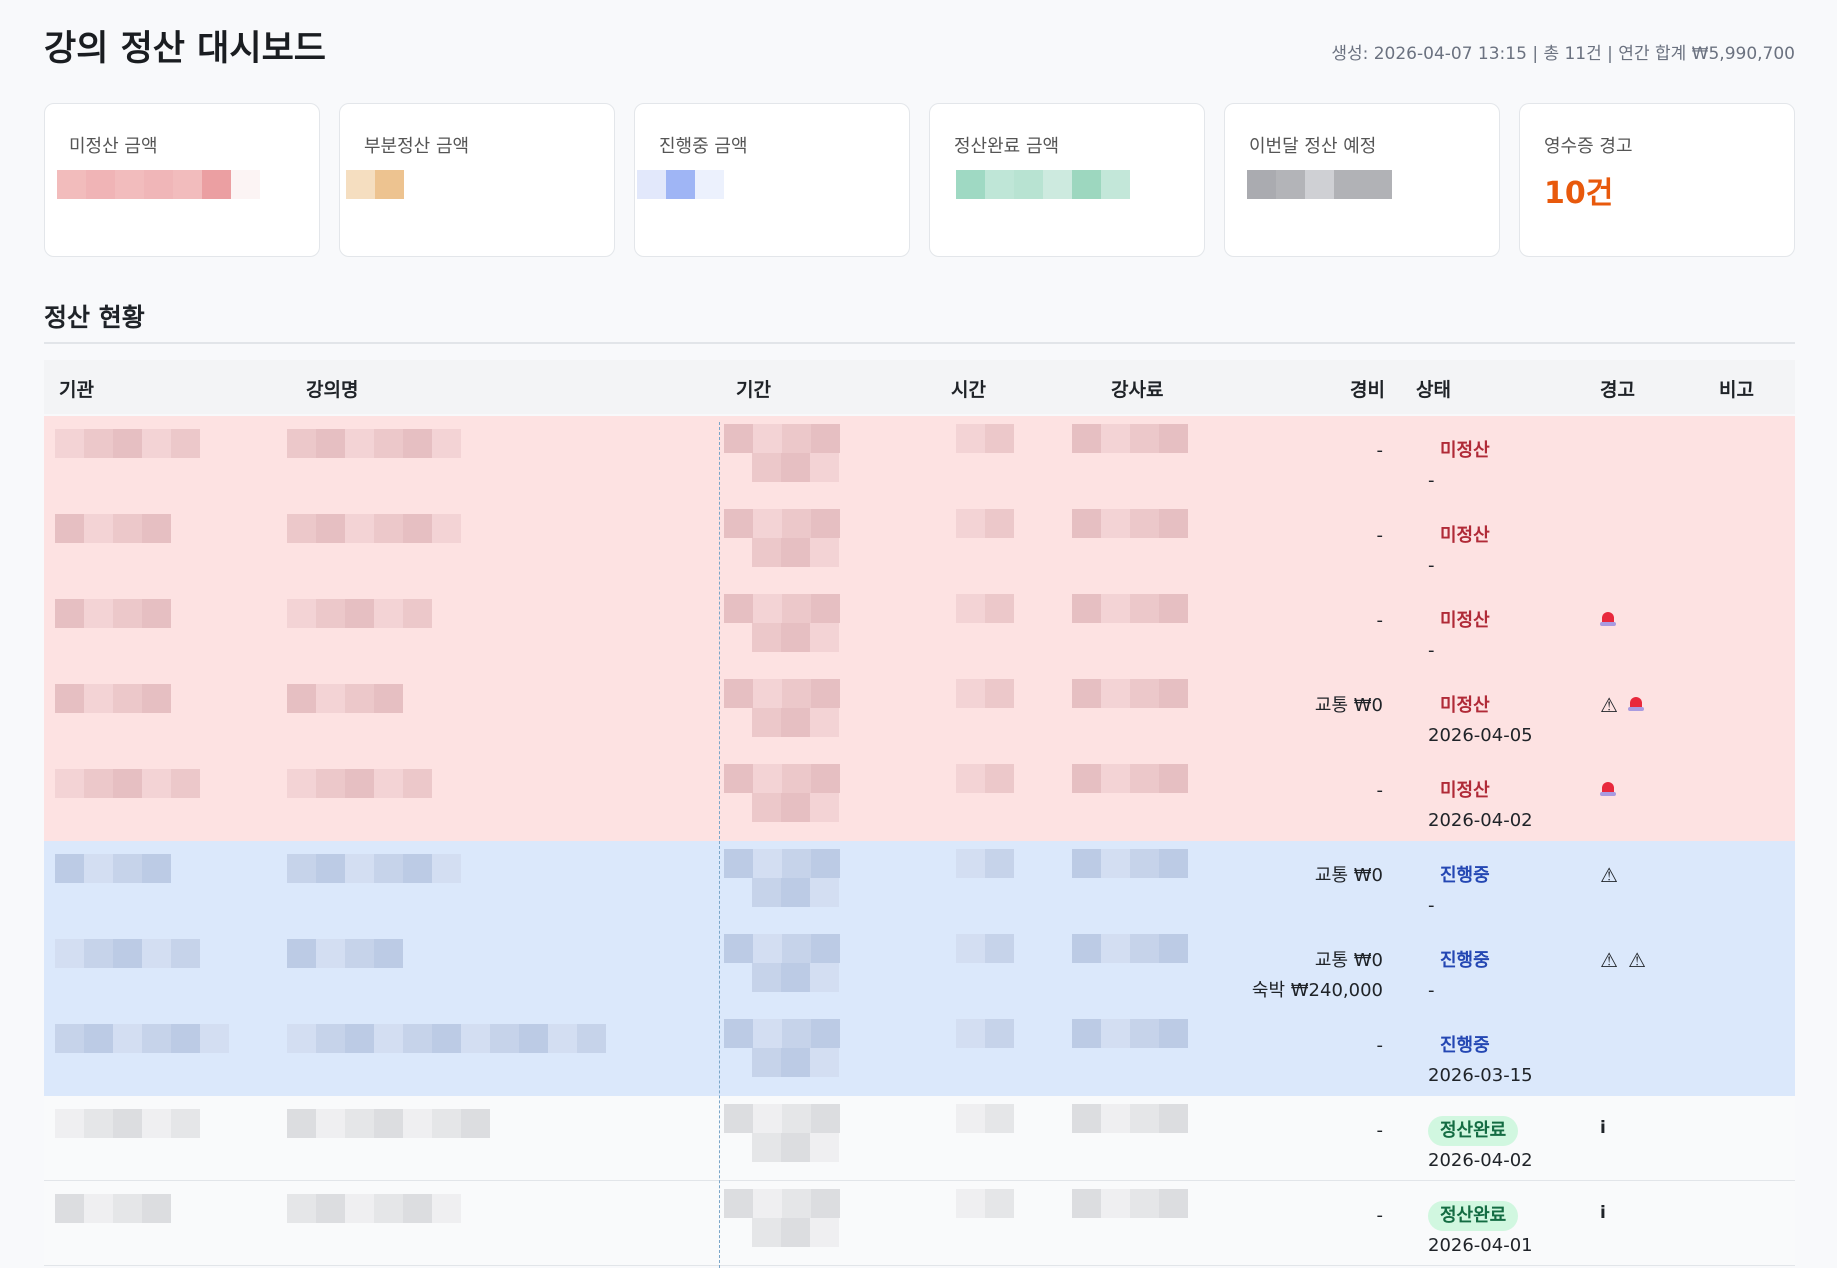 Image resolution: width=1837 pixels, height=1268 pixels. I want to click on table-row: - 진행중 2026-03-15, so click(919, 1053).